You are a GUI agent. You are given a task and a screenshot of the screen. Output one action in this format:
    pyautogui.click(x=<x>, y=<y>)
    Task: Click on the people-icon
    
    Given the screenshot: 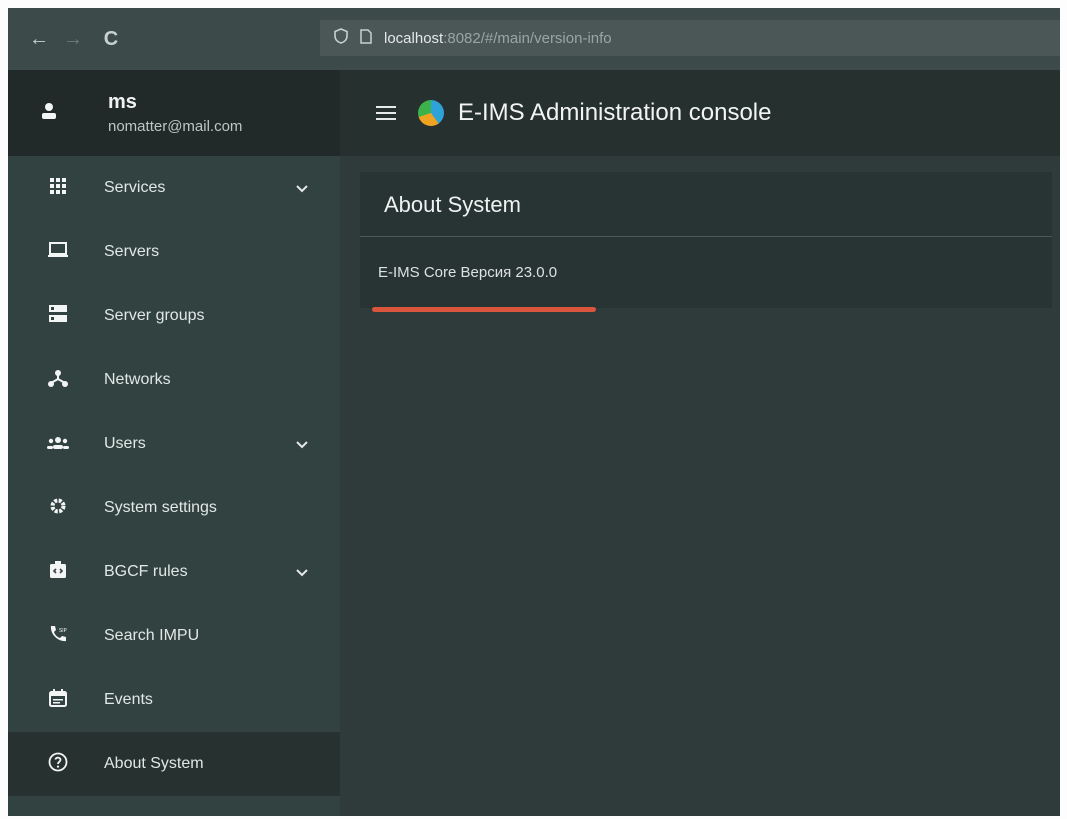 What is the action you would take?
    pyautogui.click(x=58, y=444)
    